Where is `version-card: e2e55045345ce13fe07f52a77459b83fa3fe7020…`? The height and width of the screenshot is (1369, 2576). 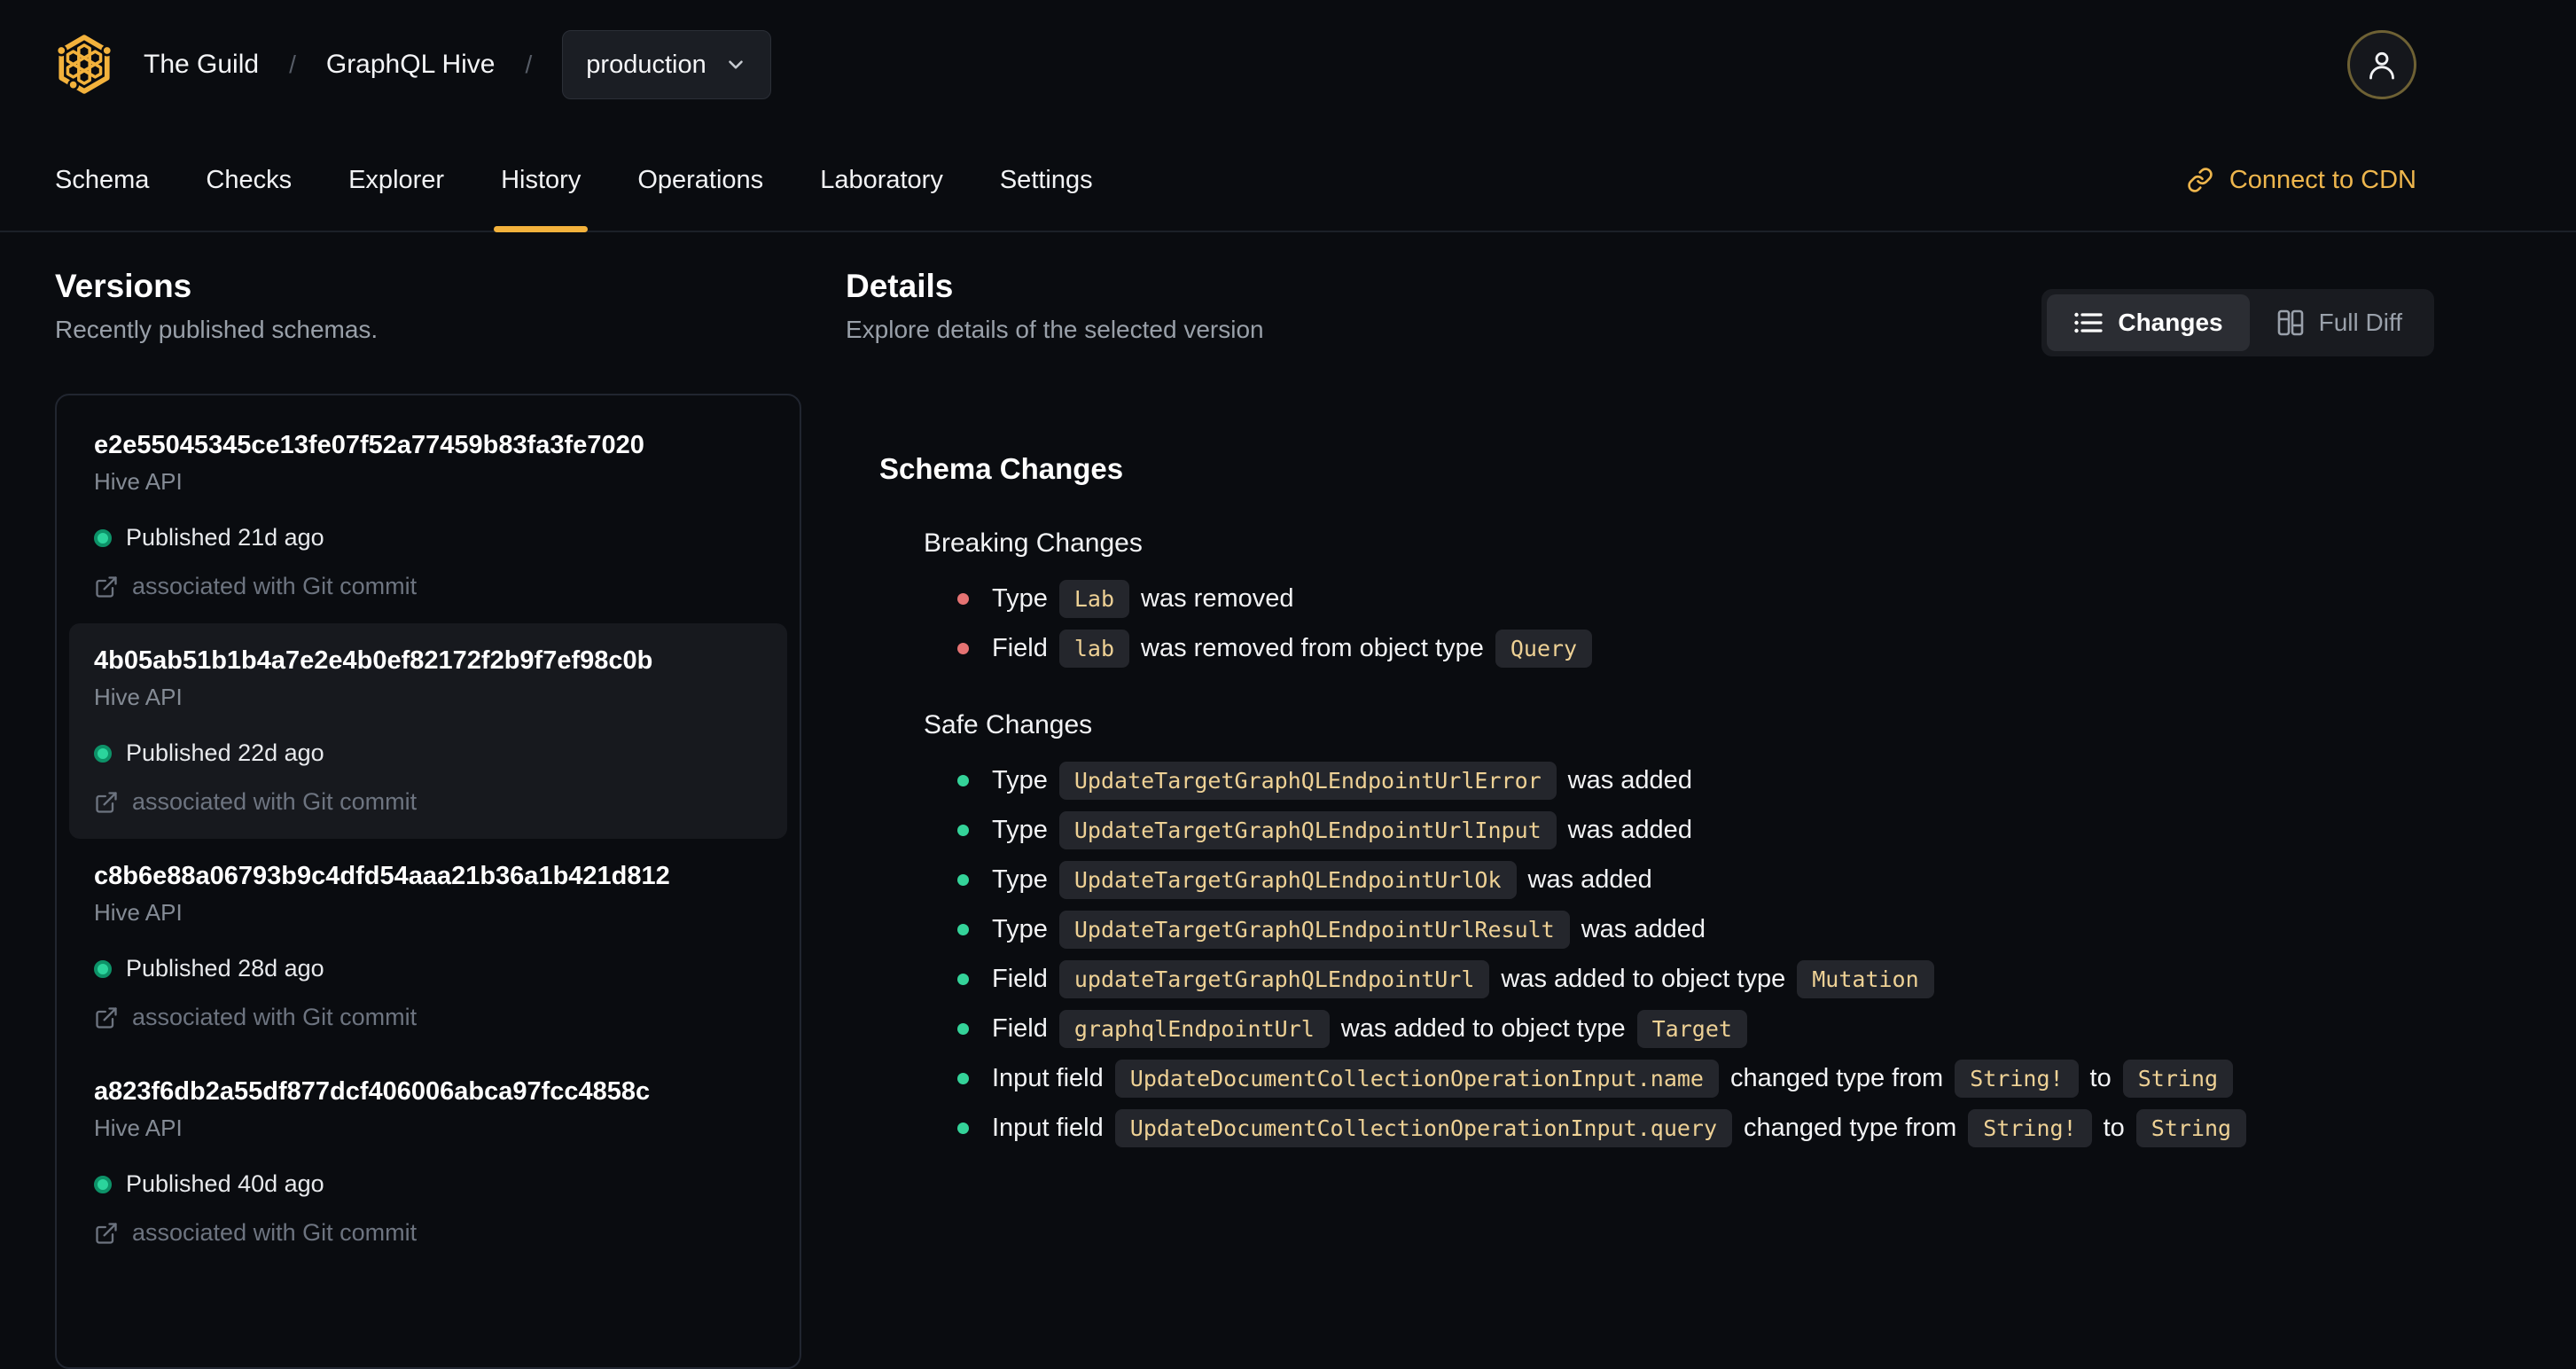
version-card: e2e55045345ce13fe07f52a77459b83fa3fe7020… is located at coordinates (428, 515).